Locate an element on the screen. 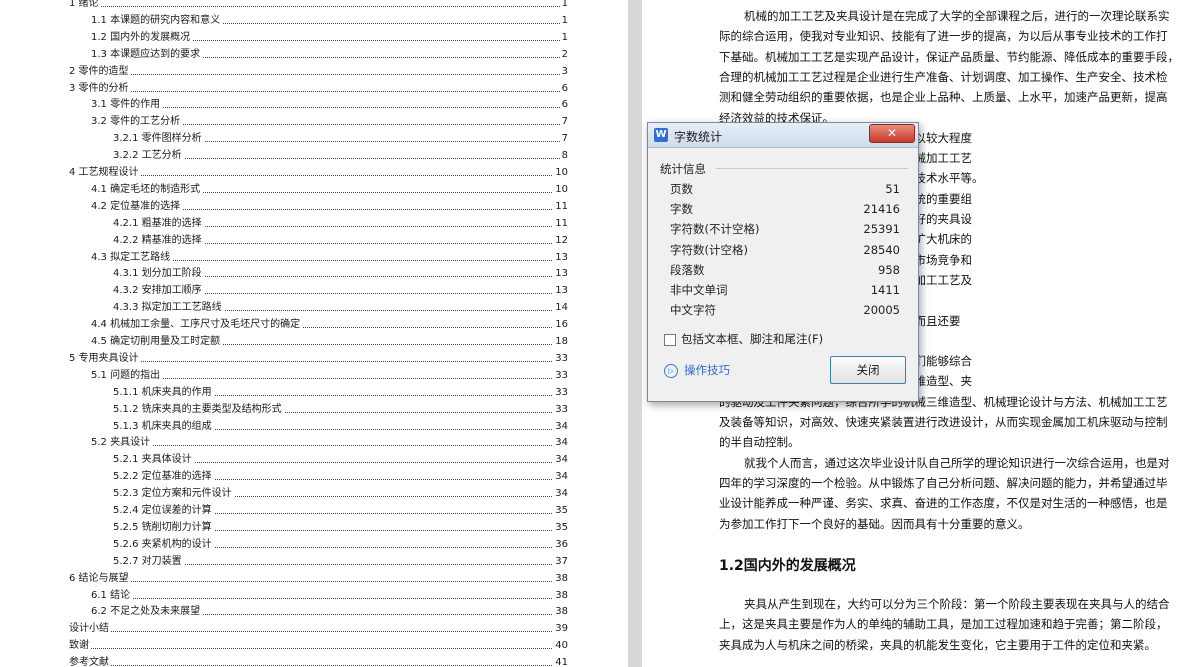  toc-entry-page: 10 is located at coordinates (560, 189).